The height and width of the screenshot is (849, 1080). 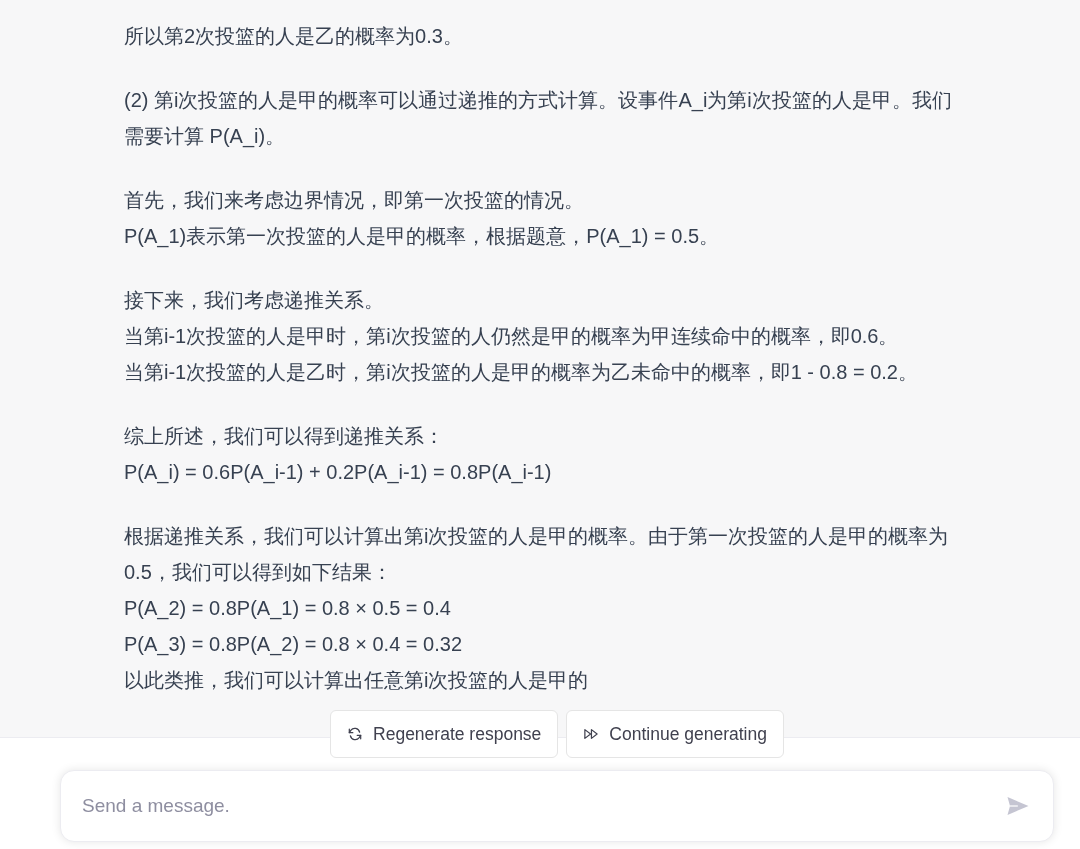 I want to click on message-text: 当第i-1次投篮的人是乙时，第i次投篮的人是甲的概率为乙未命中的概率，即1 - 0.8 = 0.2。, so click(x=521, y=372).